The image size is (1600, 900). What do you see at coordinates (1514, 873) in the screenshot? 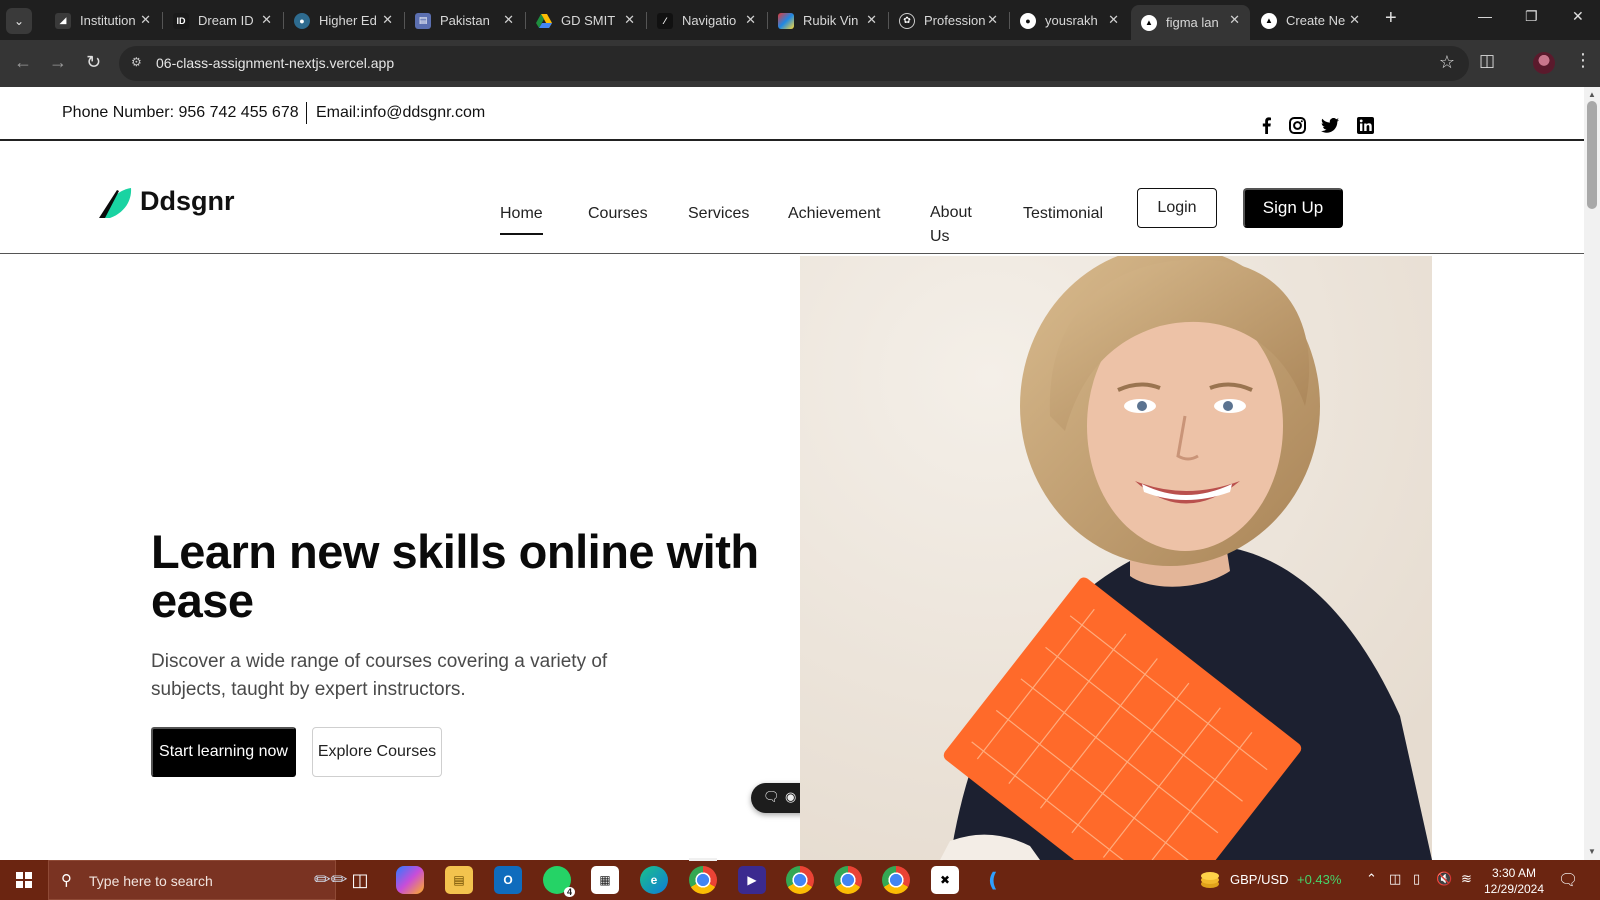
I see `clock-time: 3:30 AM` at bounding box center [1514, 873].